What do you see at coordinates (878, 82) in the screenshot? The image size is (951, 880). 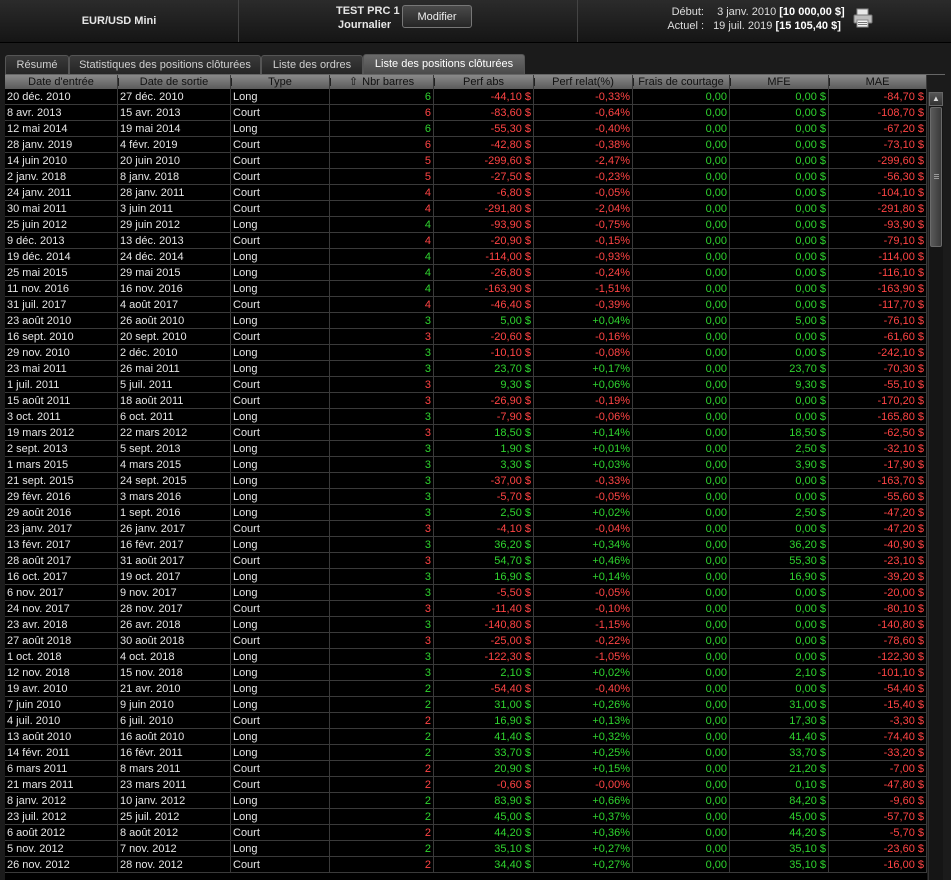 I see `column-header-mae: MAE` at bounding box center [878, 82].